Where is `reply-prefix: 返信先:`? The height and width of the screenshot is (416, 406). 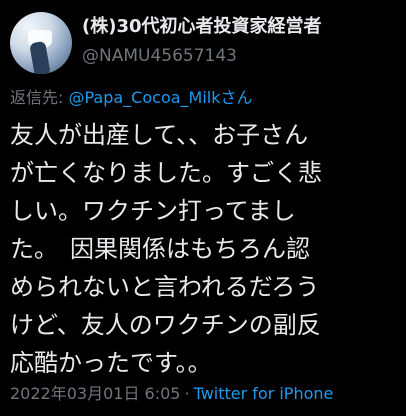
reply-prefix: 返信先: is located at coordinates (39, 97).